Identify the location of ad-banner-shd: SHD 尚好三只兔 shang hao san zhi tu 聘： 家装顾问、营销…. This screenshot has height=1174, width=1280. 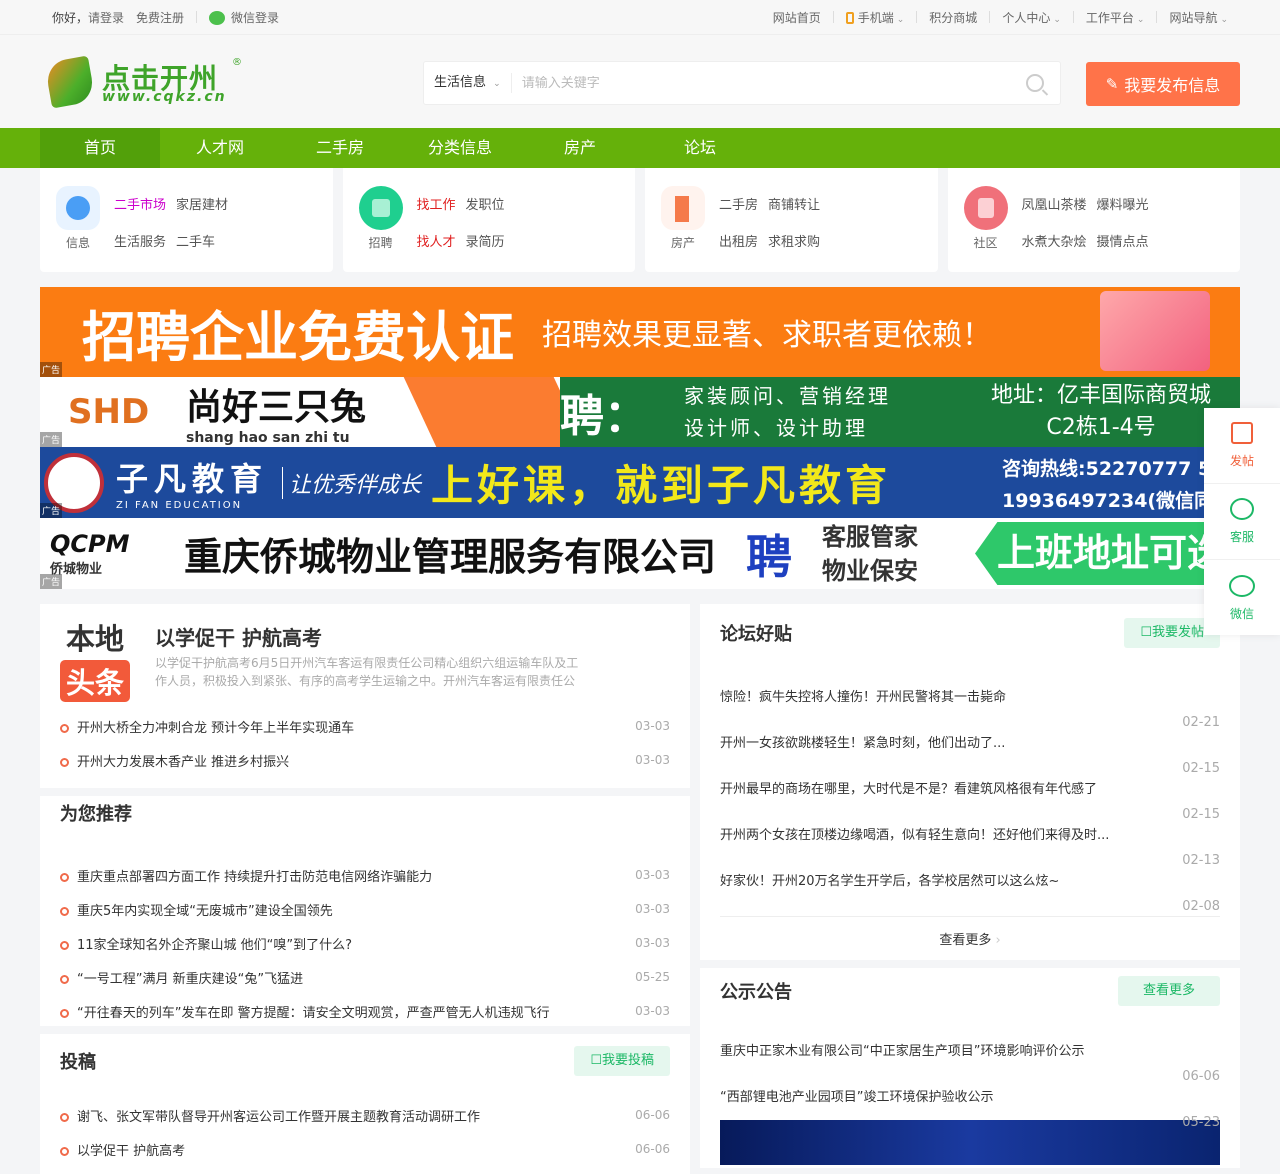
(640, 412).